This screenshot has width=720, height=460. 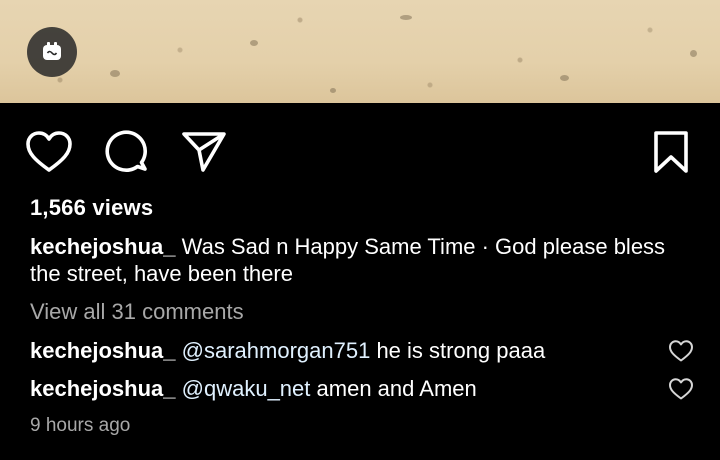 I want to click on save-button, so click(x=671, y=152).